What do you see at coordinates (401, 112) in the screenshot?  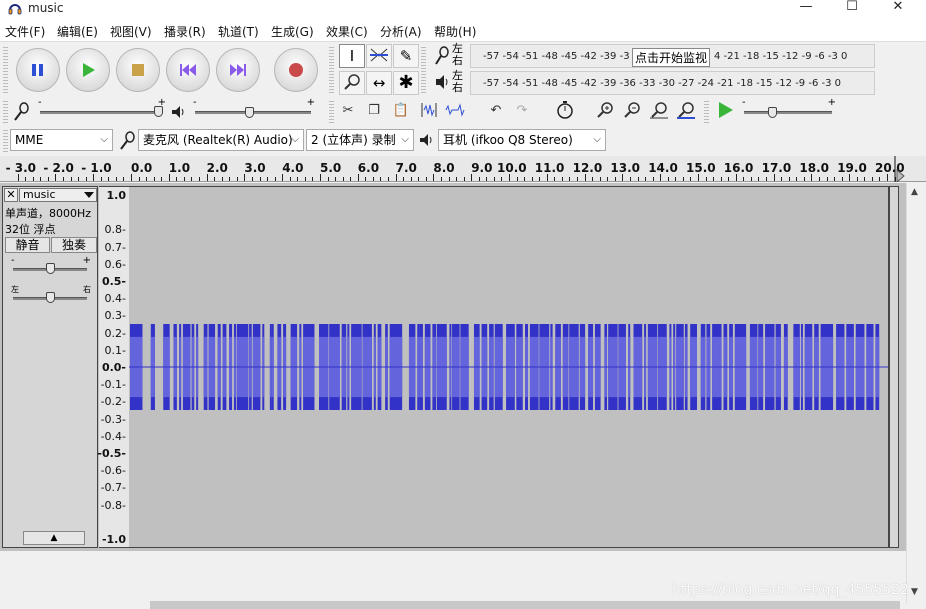 I see `paste-button: 📋` at bounding box center [401, 112].